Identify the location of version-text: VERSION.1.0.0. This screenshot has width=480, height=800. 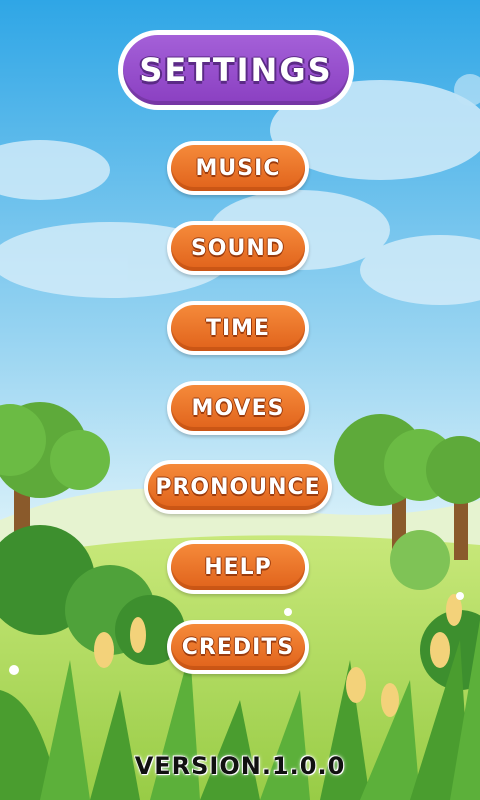
(240, 766).